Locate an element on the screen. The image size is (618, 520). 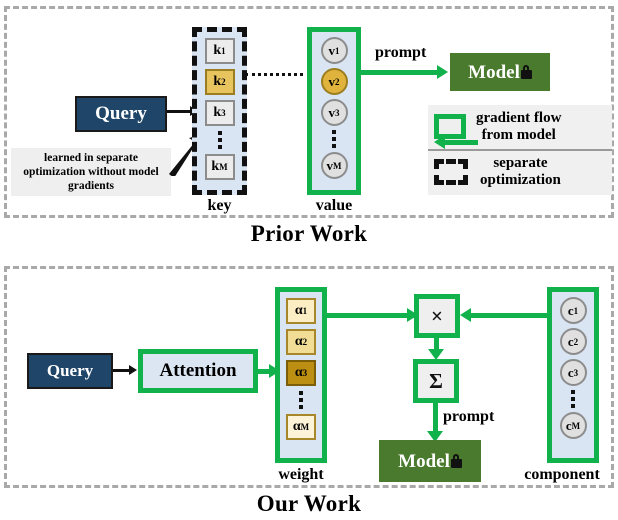
weight-cell-1-text: α is located at coordinates (298, 310).